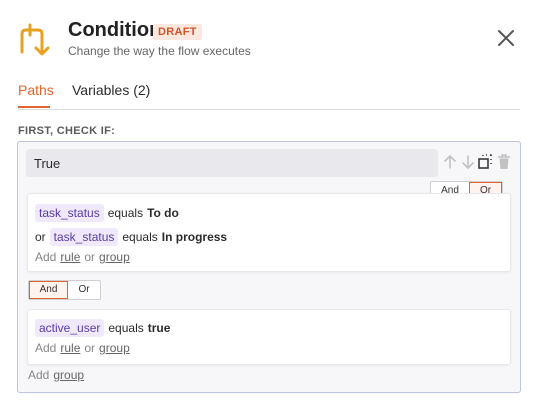  Describe the element at coordinates (468, 162) in the screenshot. I see `arrow-down-icon` at that location.